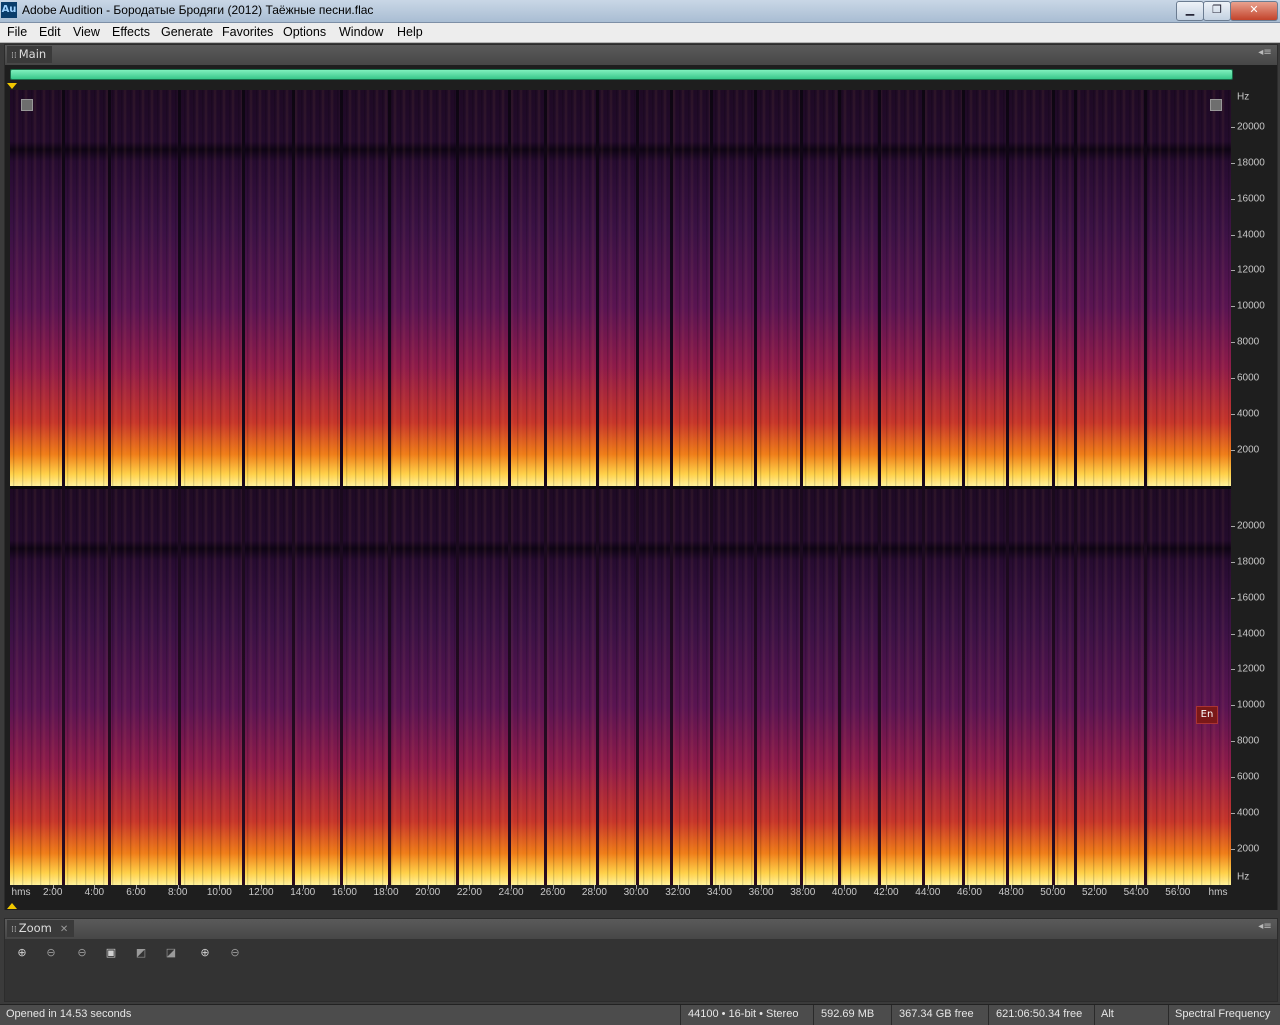 The height and width of the screenshot is (1025, 1280). Describe the element at coordinates (171, 953) in the screenshot. I see `zoom-right-edge-icon: ◪` at that location.